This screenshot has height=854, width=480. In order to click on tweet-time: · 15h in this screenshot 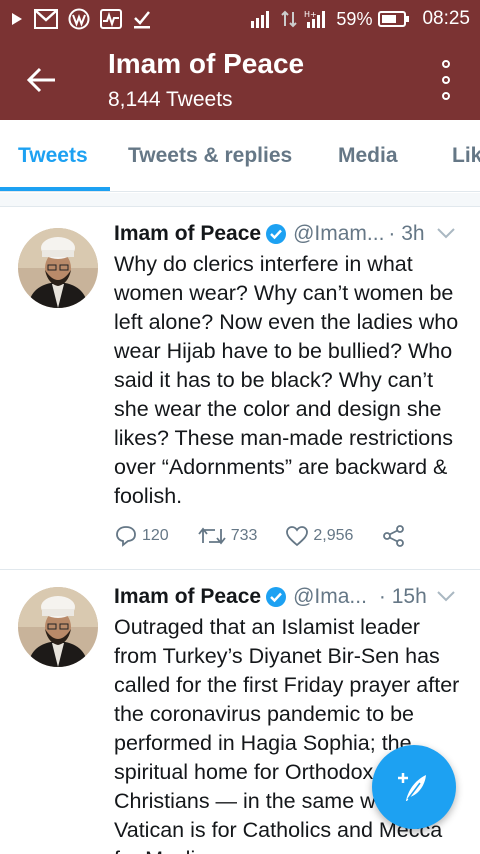, I will do `click(402, 596)`.